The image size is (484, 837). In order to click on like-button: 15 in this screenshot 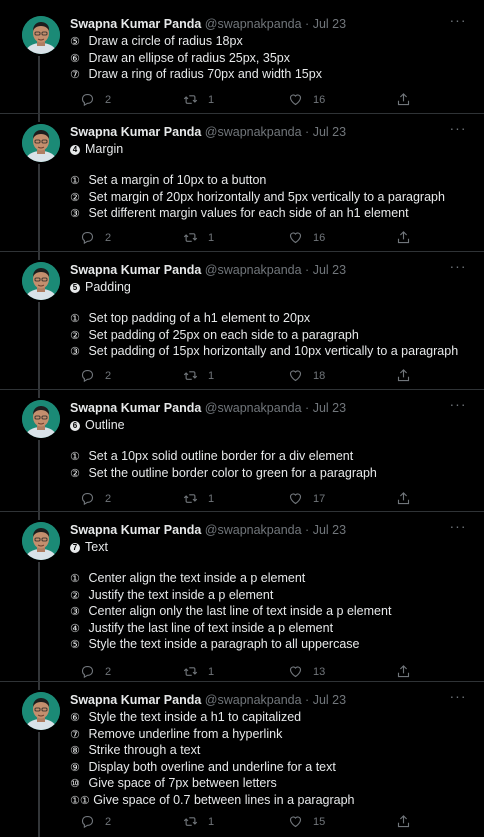, I will do `click(301, 821)`.